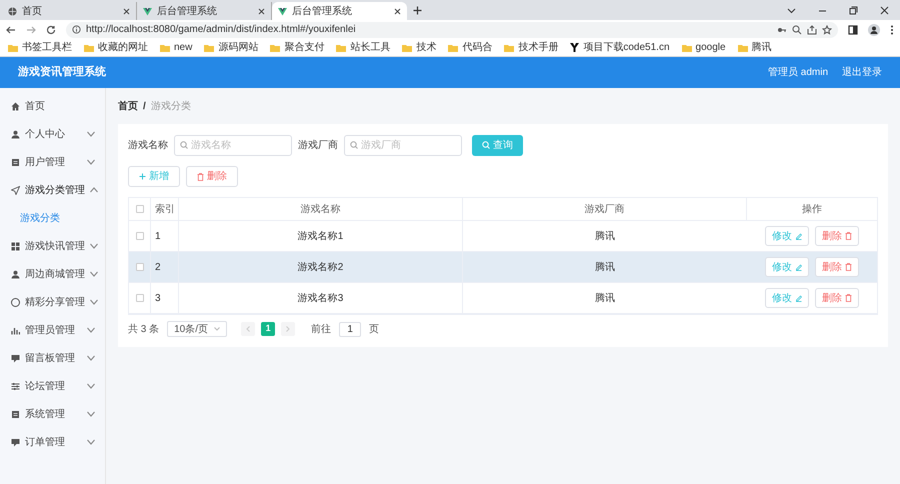 Image resolution: width=900 pixels, height=484 pixels. I want to click on sidebar-menu-item: 精彩分享管理, so click(52, 302).